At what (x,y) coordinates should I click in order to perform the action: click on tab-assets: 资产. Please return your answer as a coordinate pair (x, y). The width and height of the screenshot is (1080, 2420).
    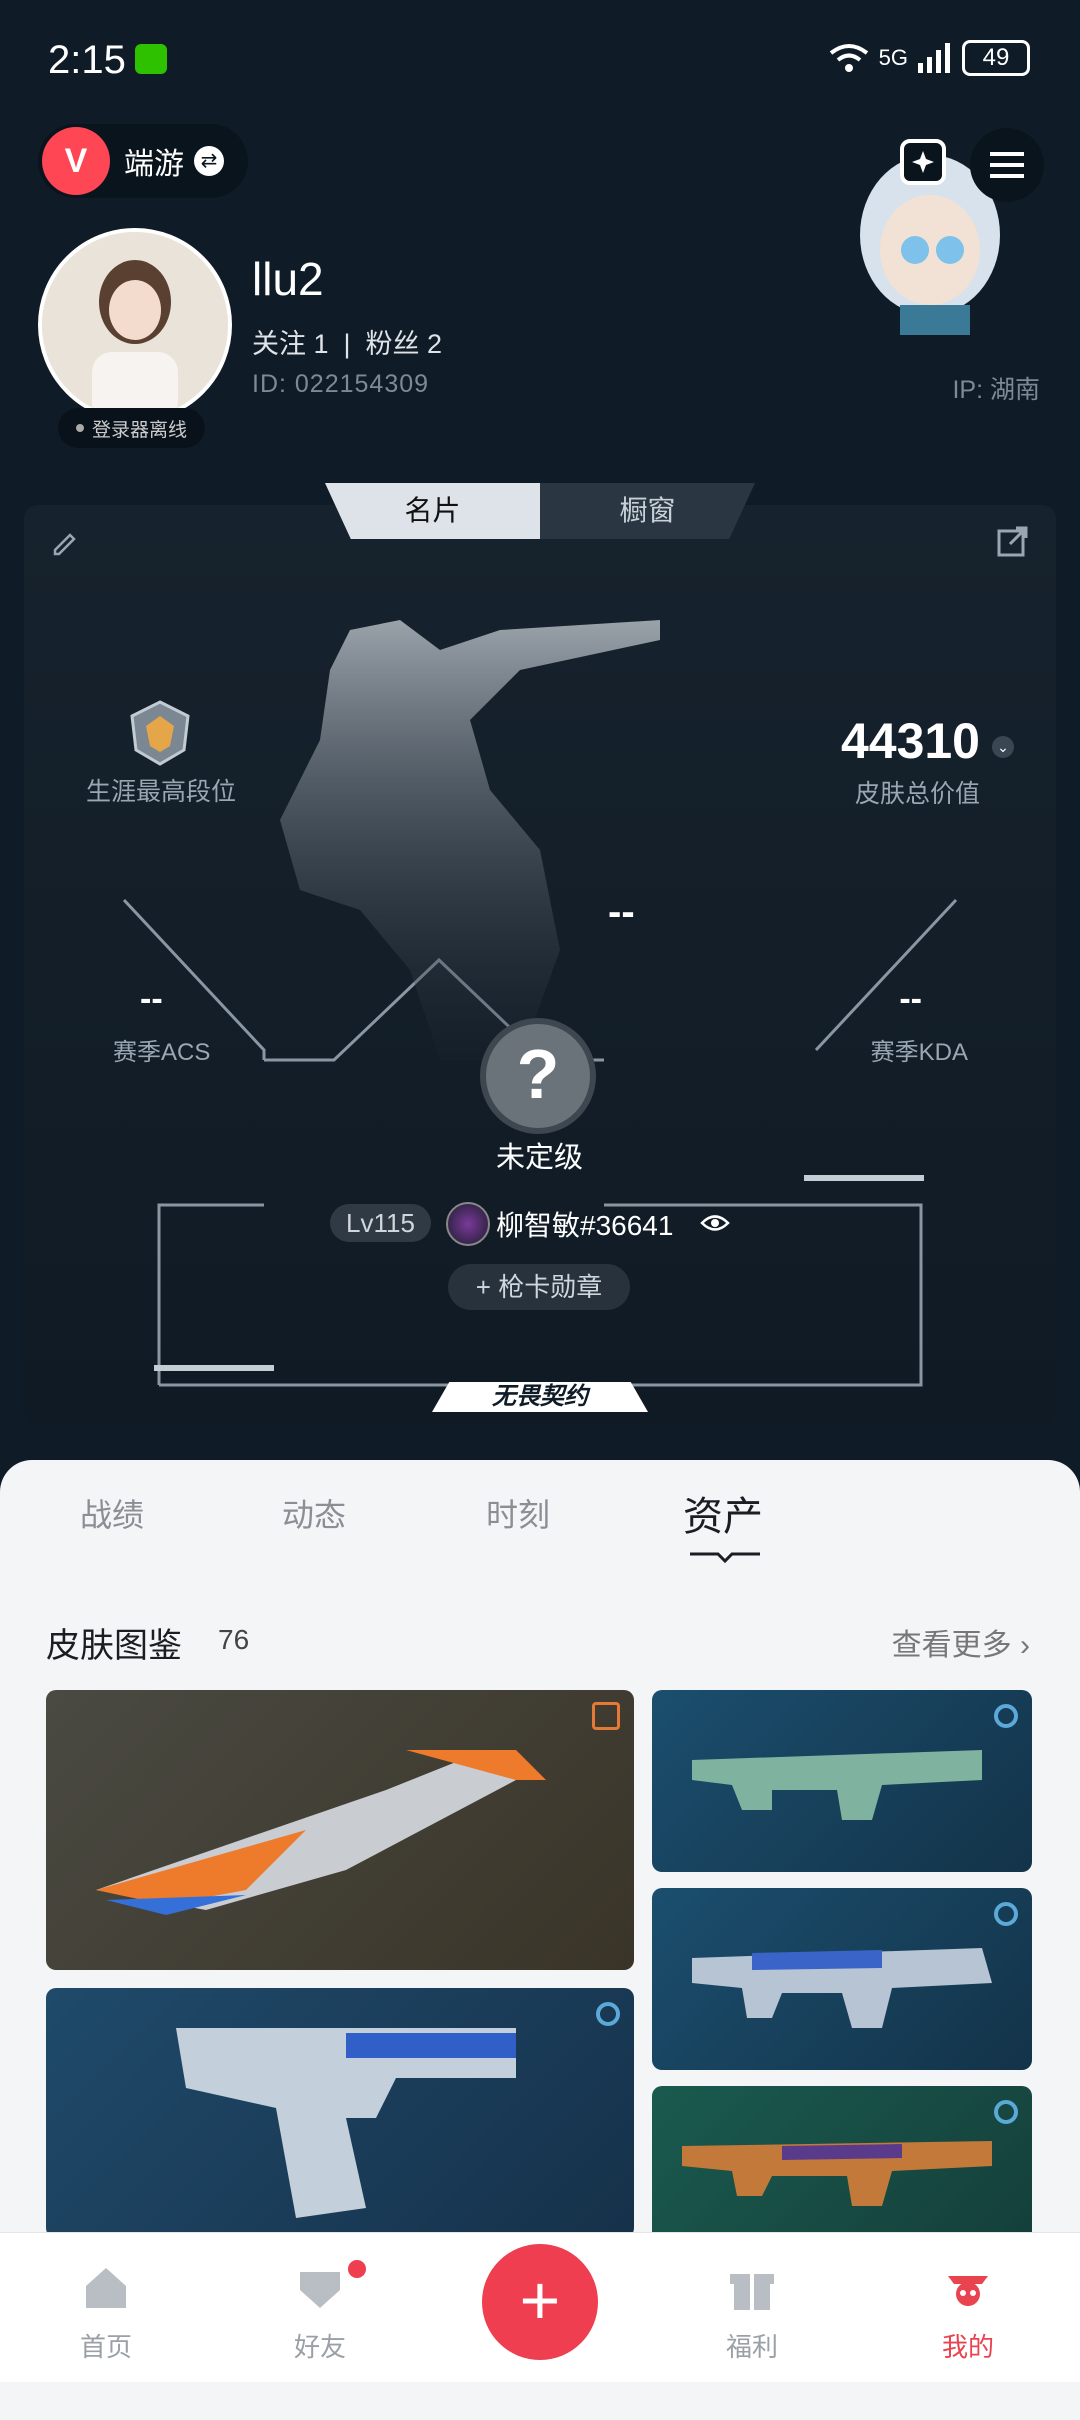
    Looking at the image, I should click on (723, 1513).